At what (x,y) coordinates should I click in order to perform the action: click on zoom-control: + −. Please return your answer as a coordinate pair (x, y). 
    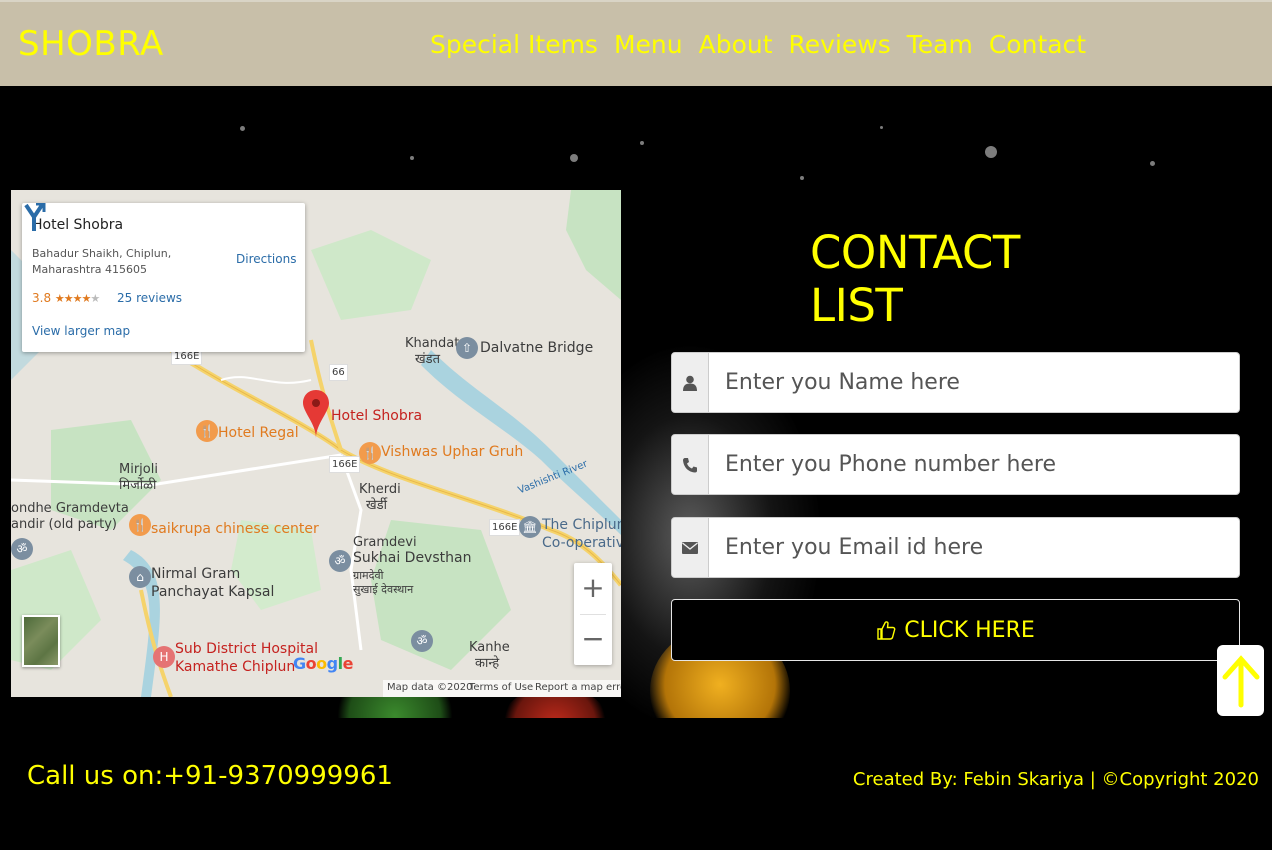
    Looking at the image, I should click on (593, 614).